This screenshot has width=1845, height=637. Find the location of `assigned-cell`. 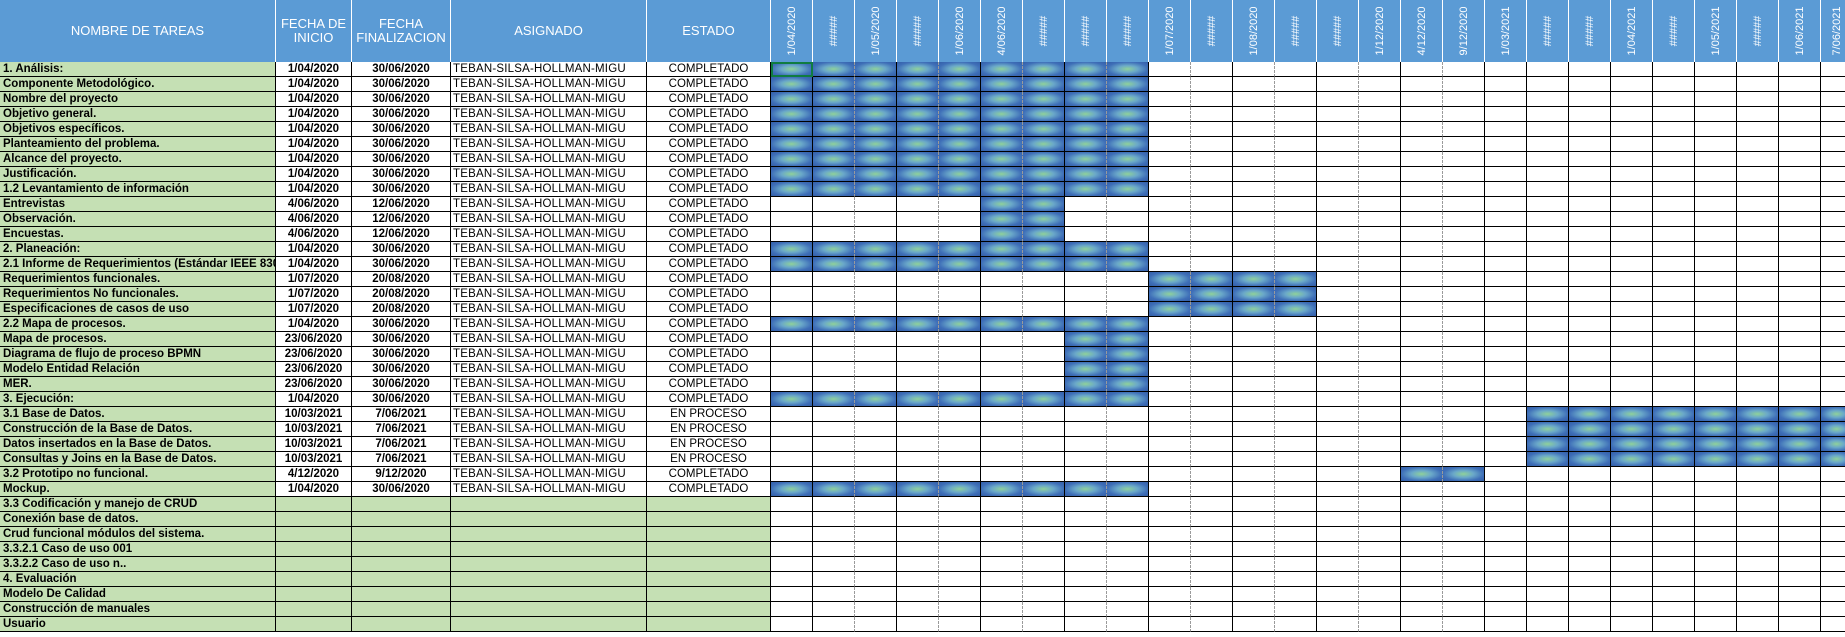

assigned-cell is located at coordinates (549, 609).